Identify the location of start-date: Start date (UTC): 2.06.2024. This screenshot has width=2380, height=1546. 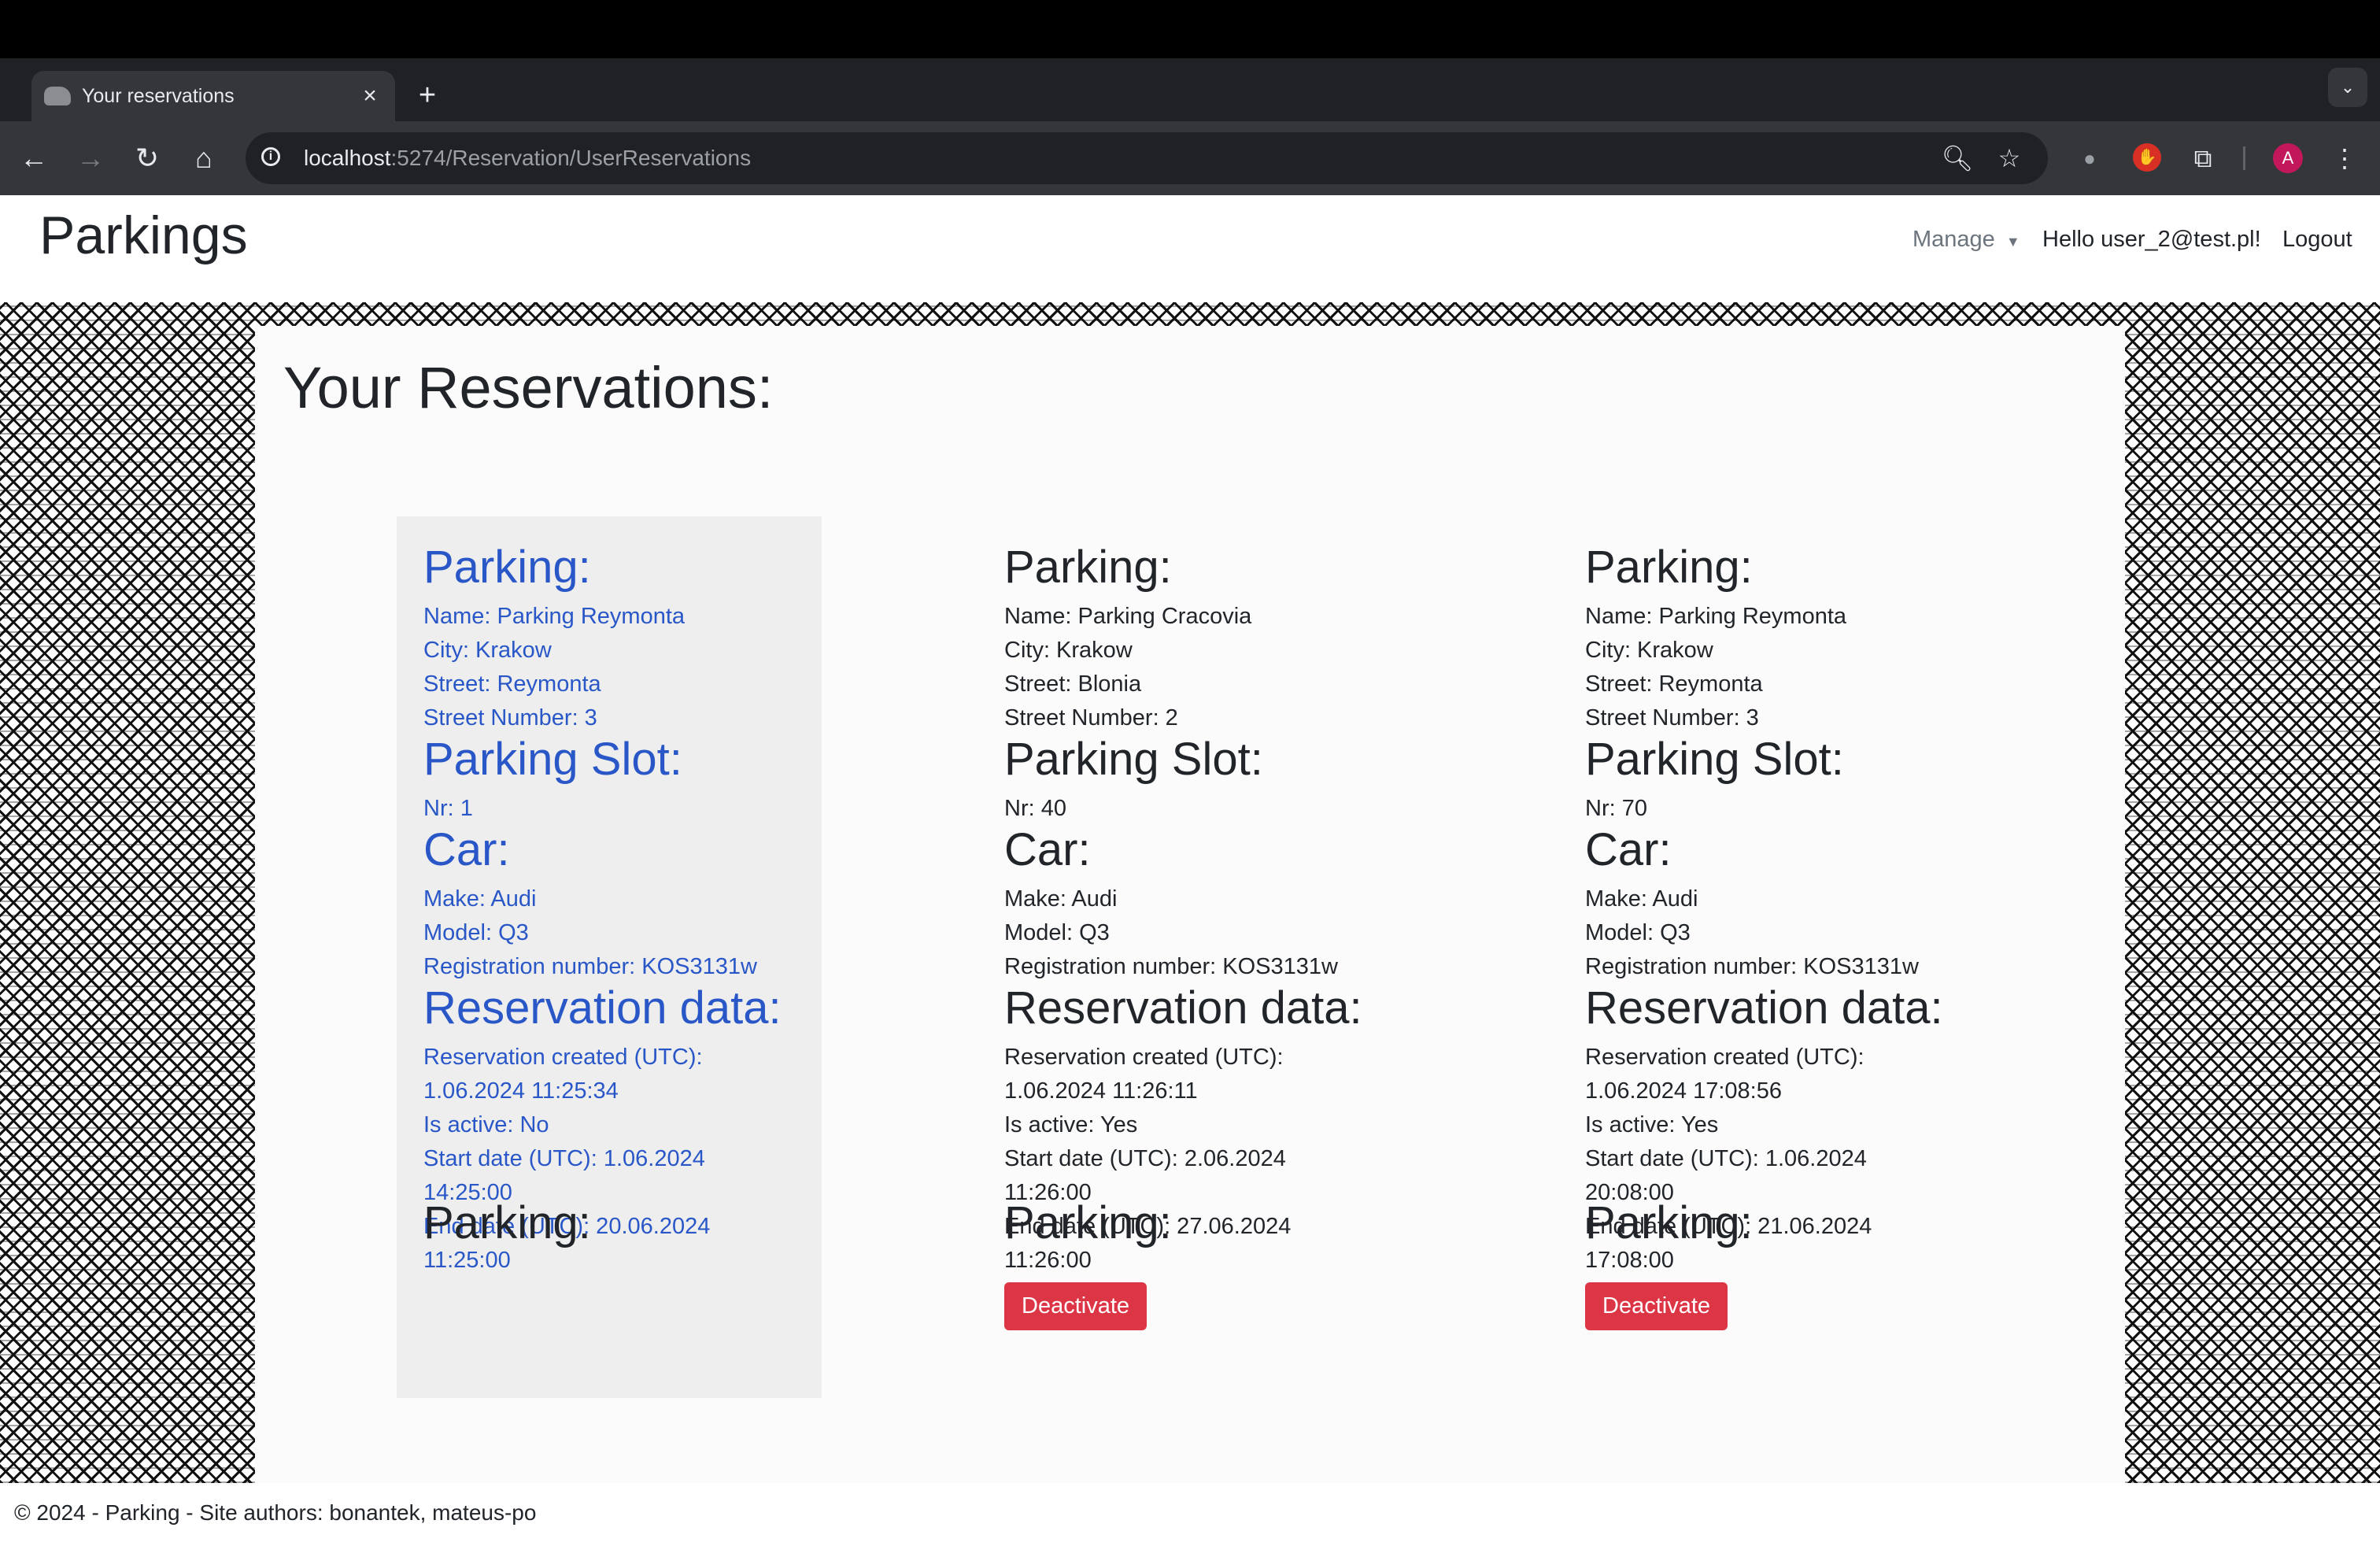
(1145, 1158).